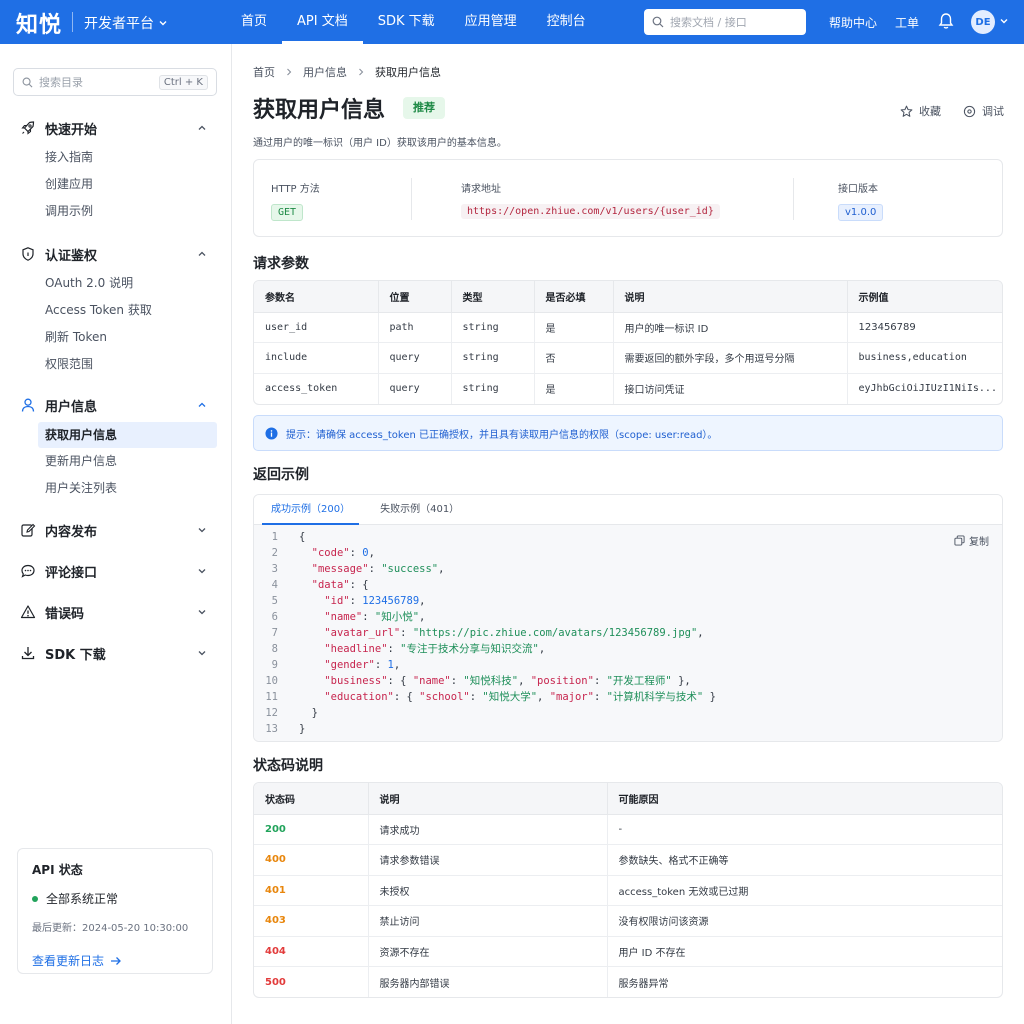  I want to click on nav-api-docs: API 文档, so click(322, 22).